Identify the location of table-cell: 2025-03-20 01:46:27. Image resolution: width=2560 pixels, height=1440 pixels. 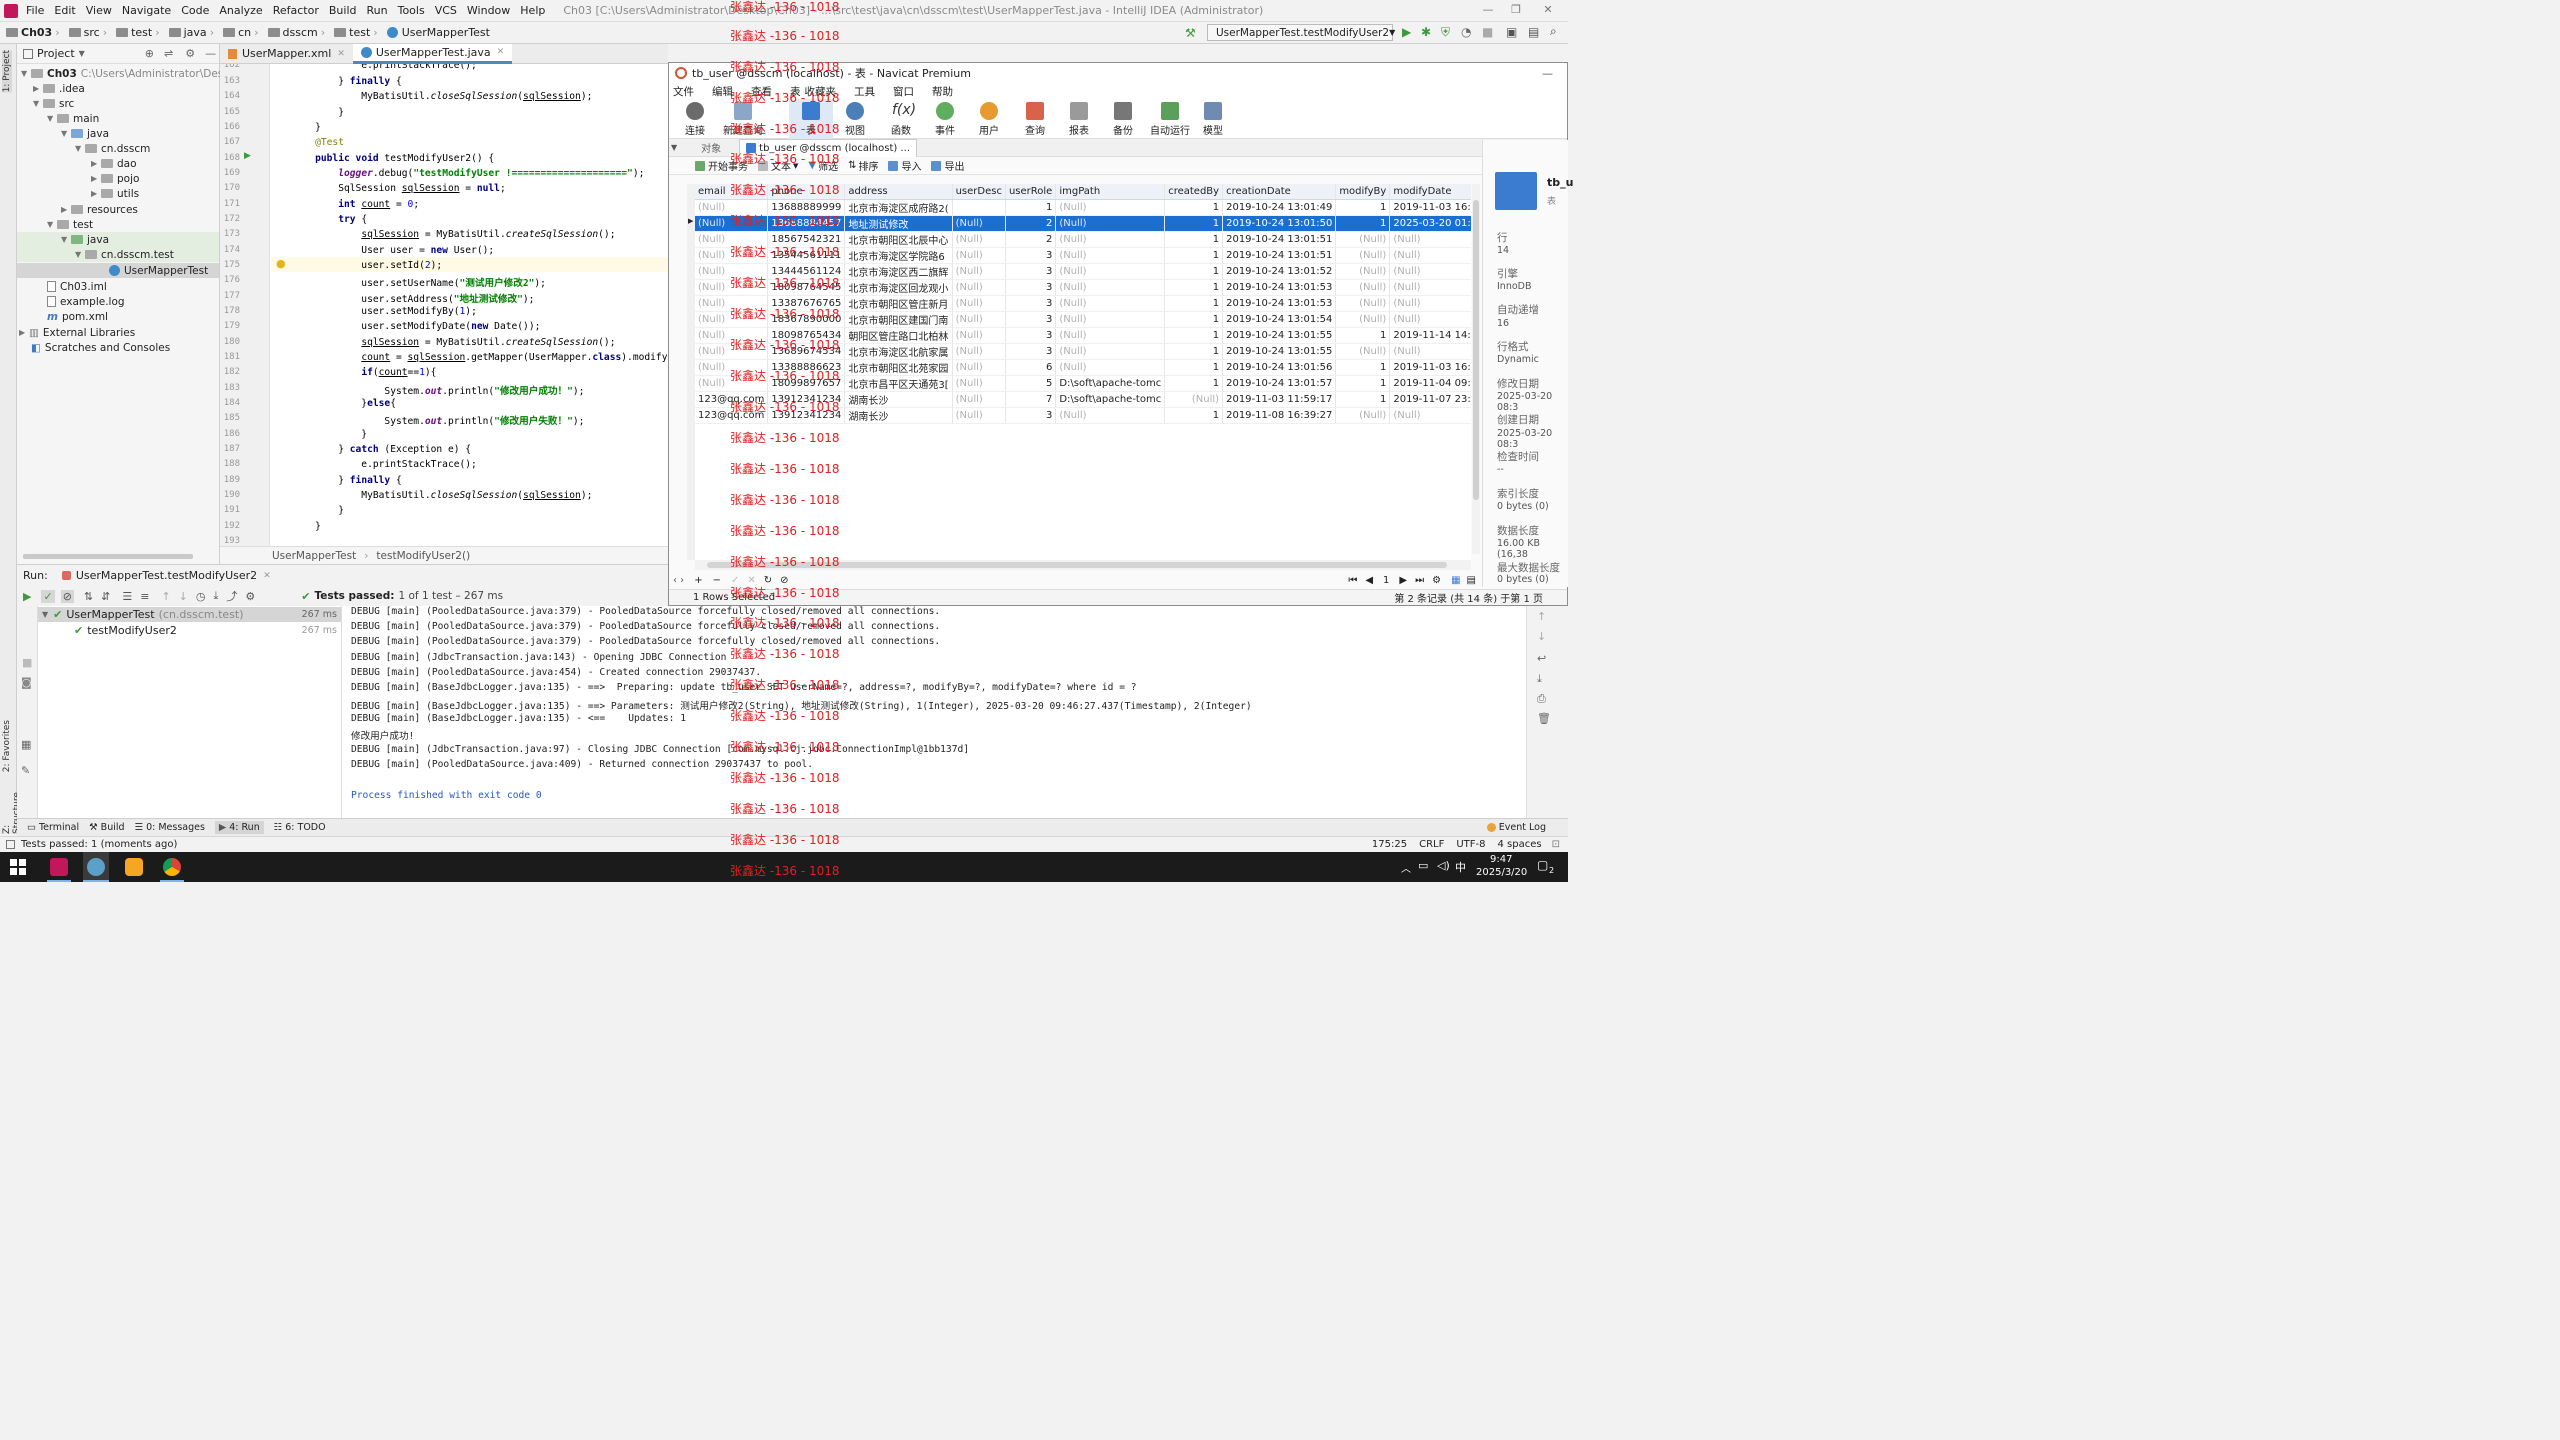
(1430, 223).